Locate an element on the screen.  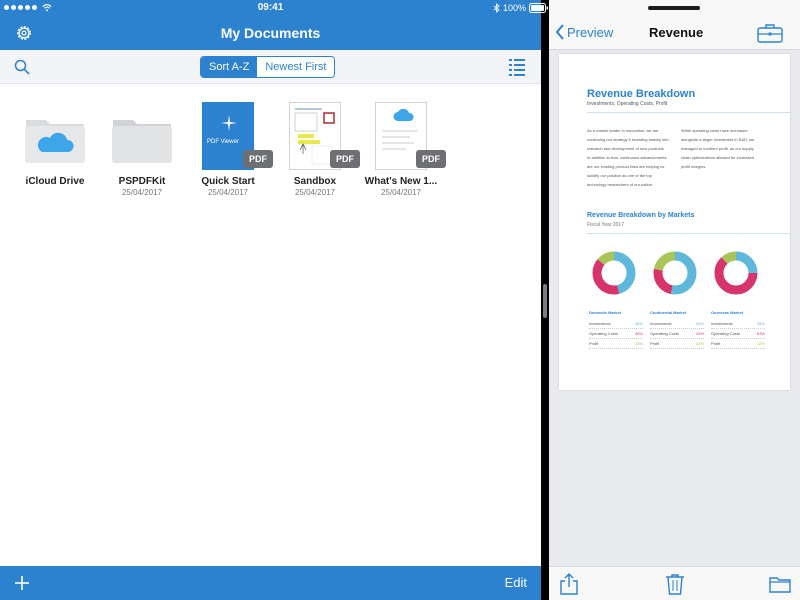
document-title: Revenue is located at coordinates (676, 32).